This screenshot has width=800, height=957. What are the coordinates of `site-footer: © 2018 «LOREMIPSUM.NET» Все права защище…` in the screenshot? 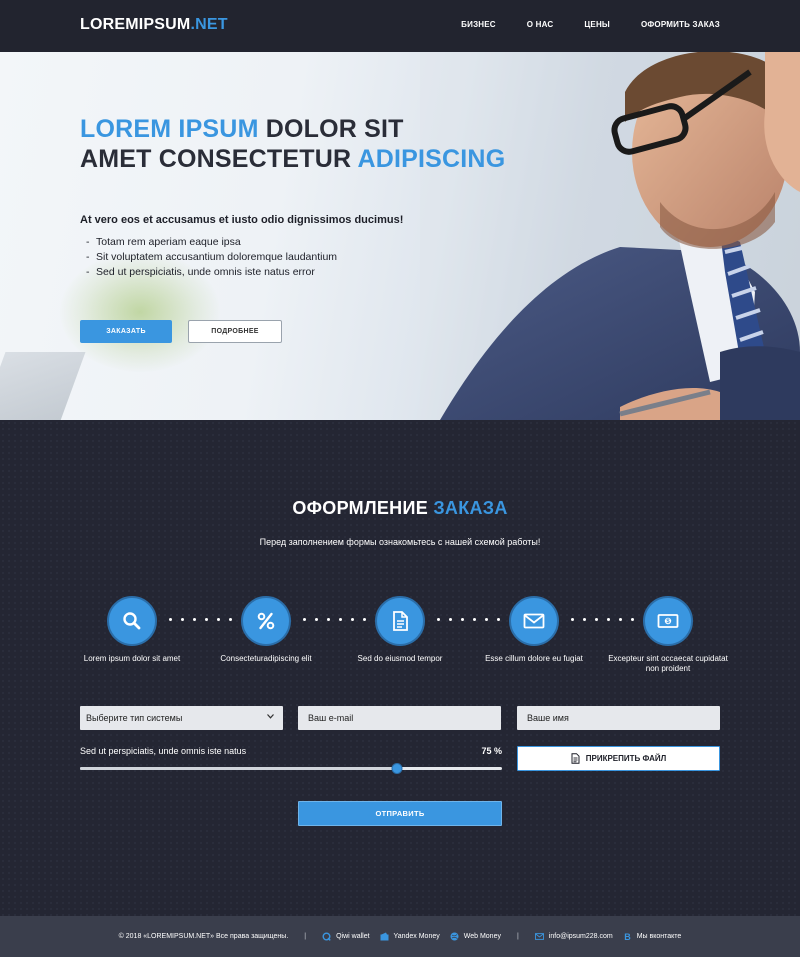 It's located at (400, 936).